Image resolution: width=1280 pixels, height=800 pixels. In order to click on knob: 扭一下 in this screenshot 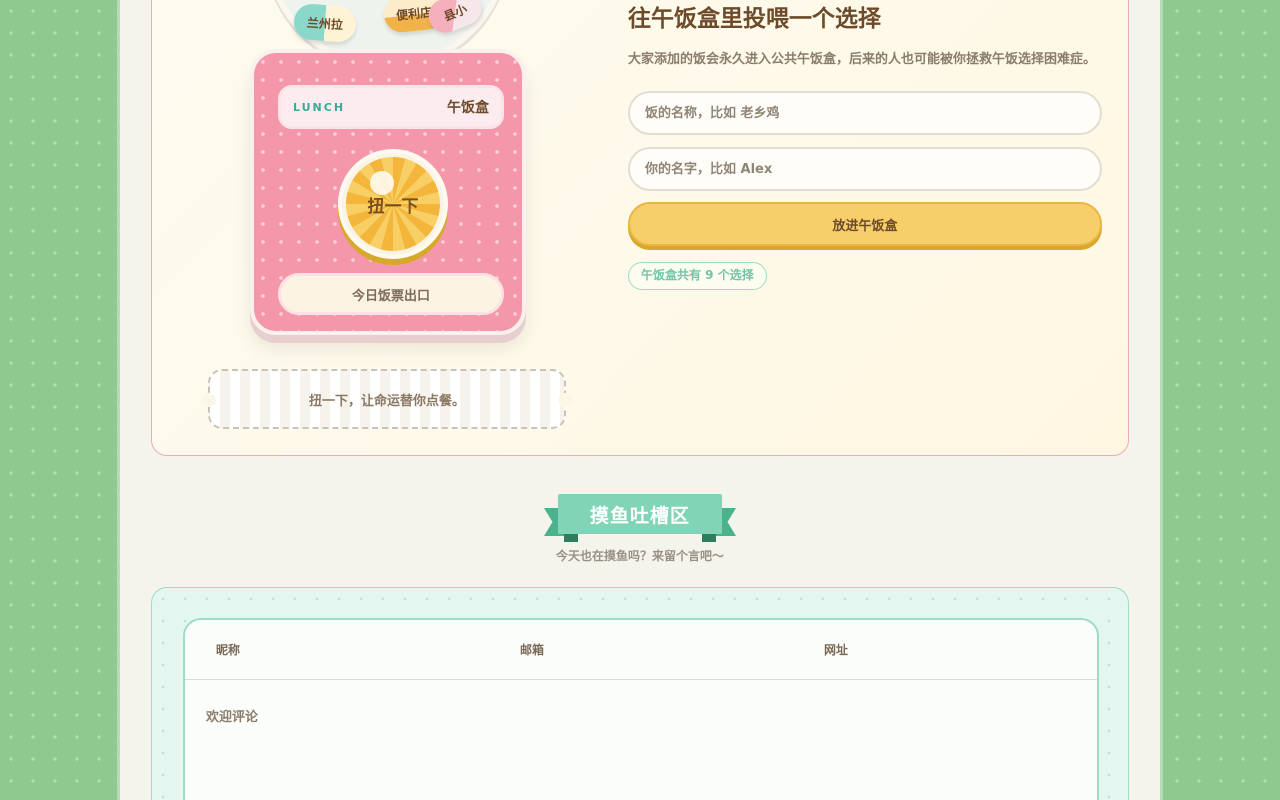, I will do `click(393, 204)`.